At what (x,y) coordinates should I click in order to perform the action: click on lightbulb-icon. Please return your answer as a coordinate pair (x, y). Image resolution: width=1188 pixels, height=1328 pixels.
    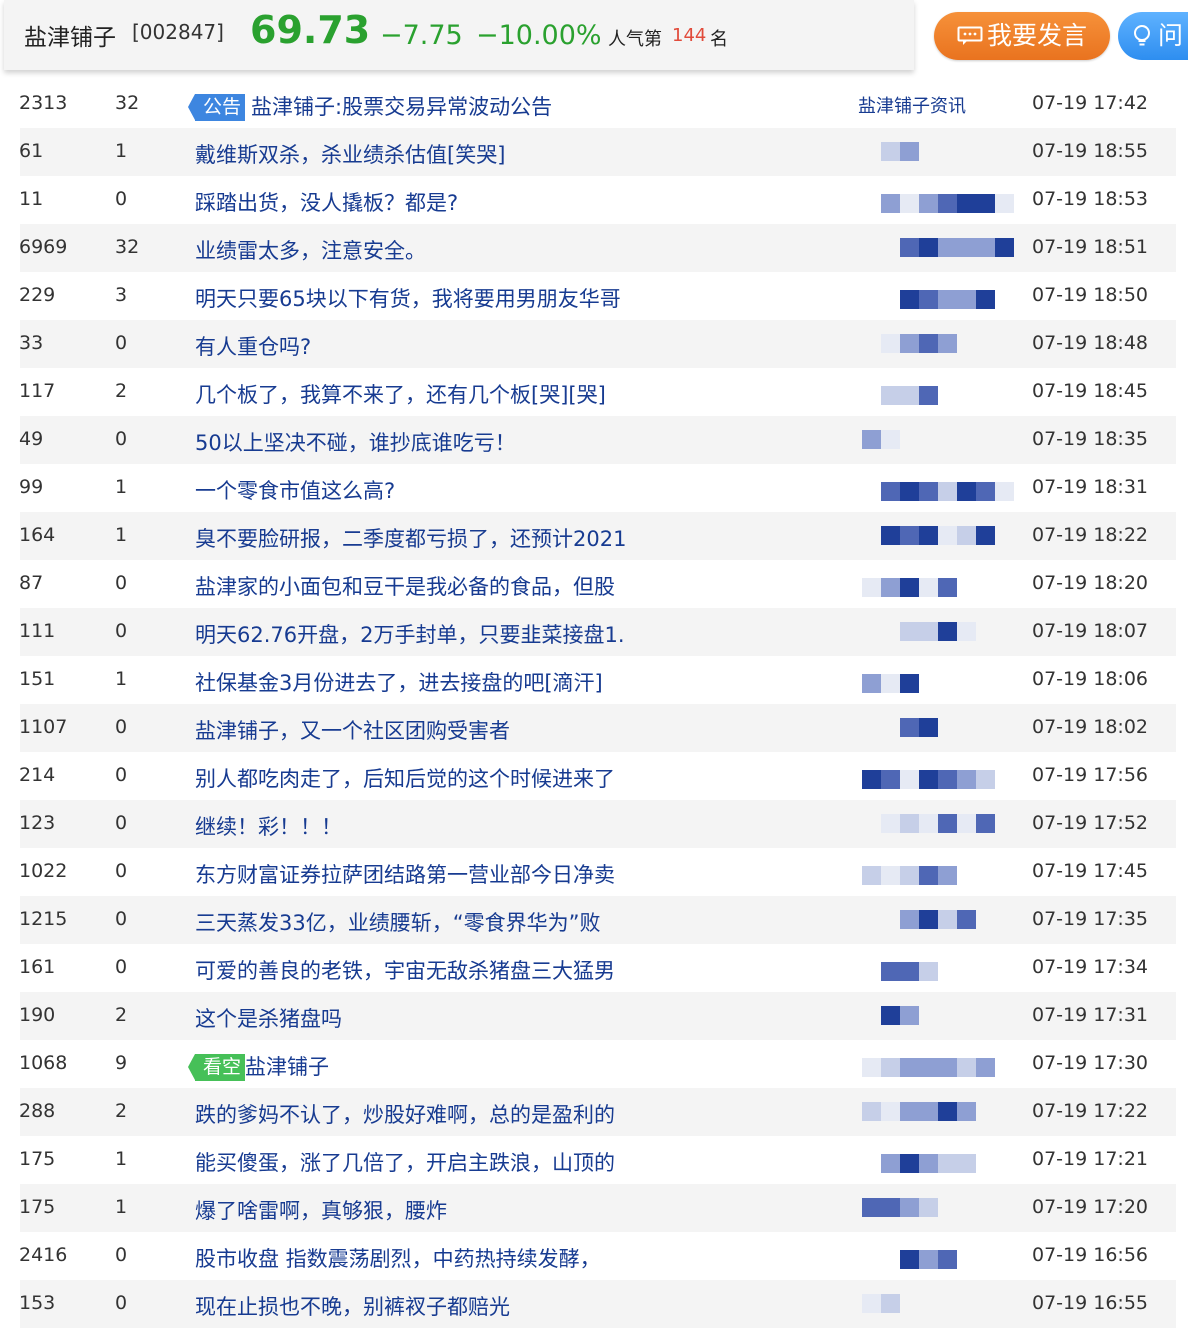
    Looking at the image, I should click on (1142, 35).